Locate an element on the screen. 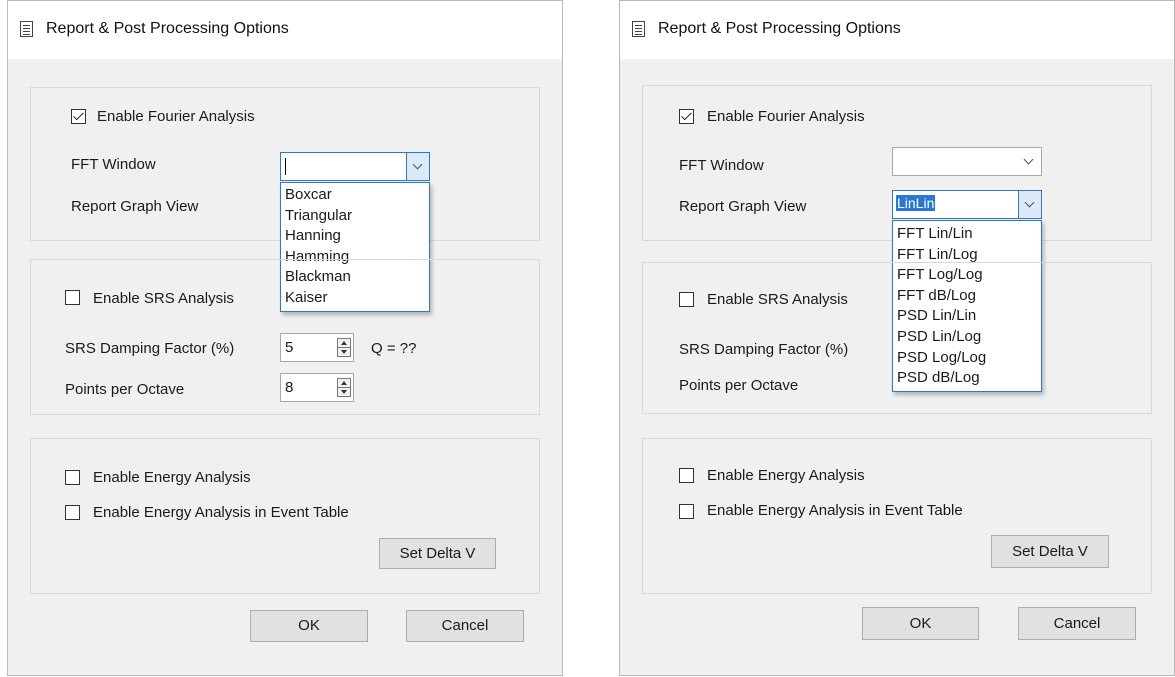 Image resolution: width=1175 pixels, height=677 pixels. q-value-label: Q = ?? is located at coordinates (394, 348).